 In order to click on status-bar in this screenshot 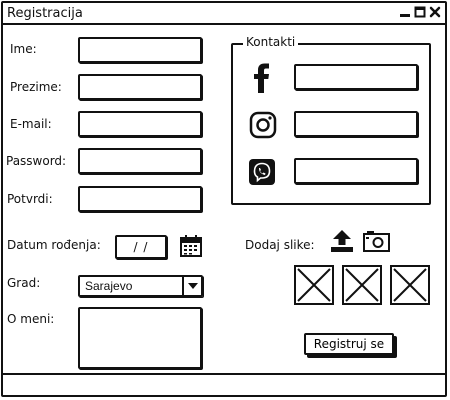, I will do `click(224, 384)`.